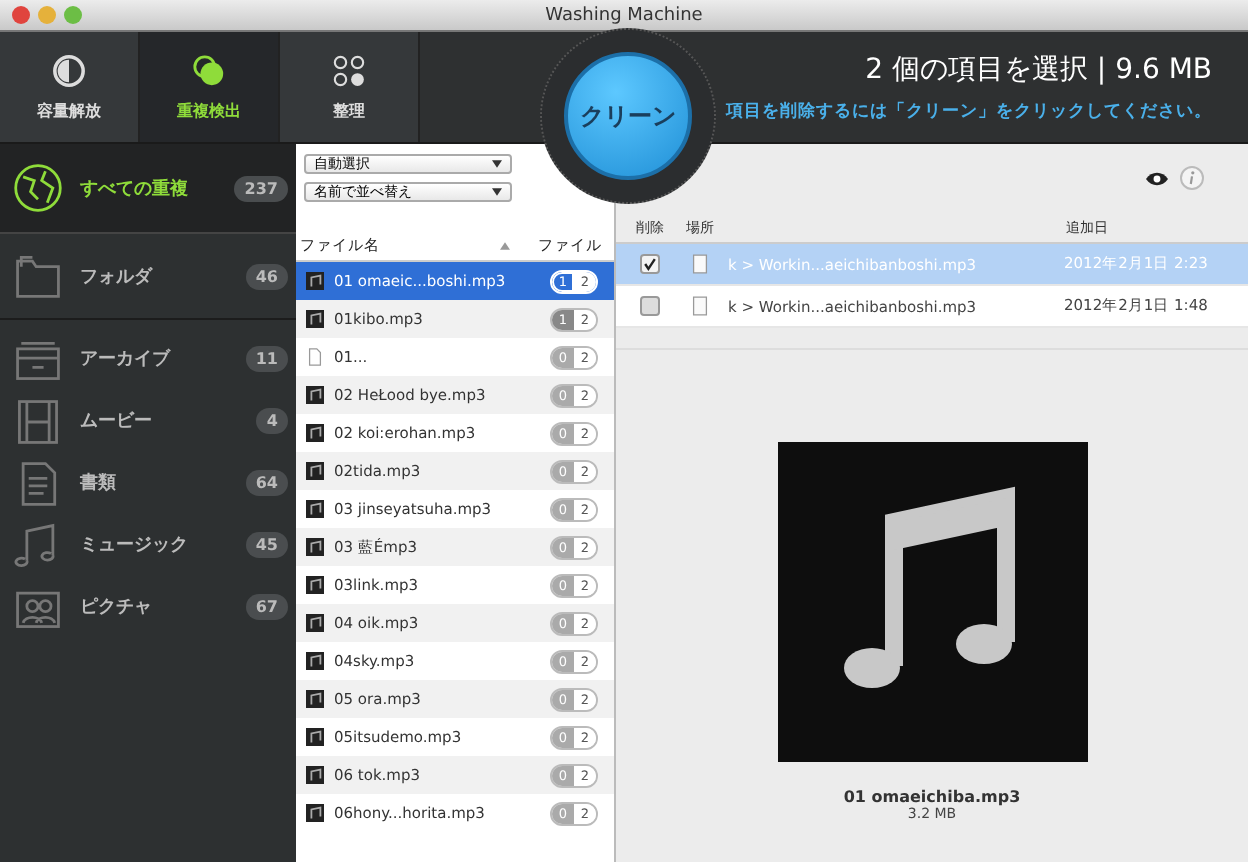  What do you see at coordinates (624, 15) in the screenshot?
I see `window-title: Washing Machine` at bounding box center [624, 15].